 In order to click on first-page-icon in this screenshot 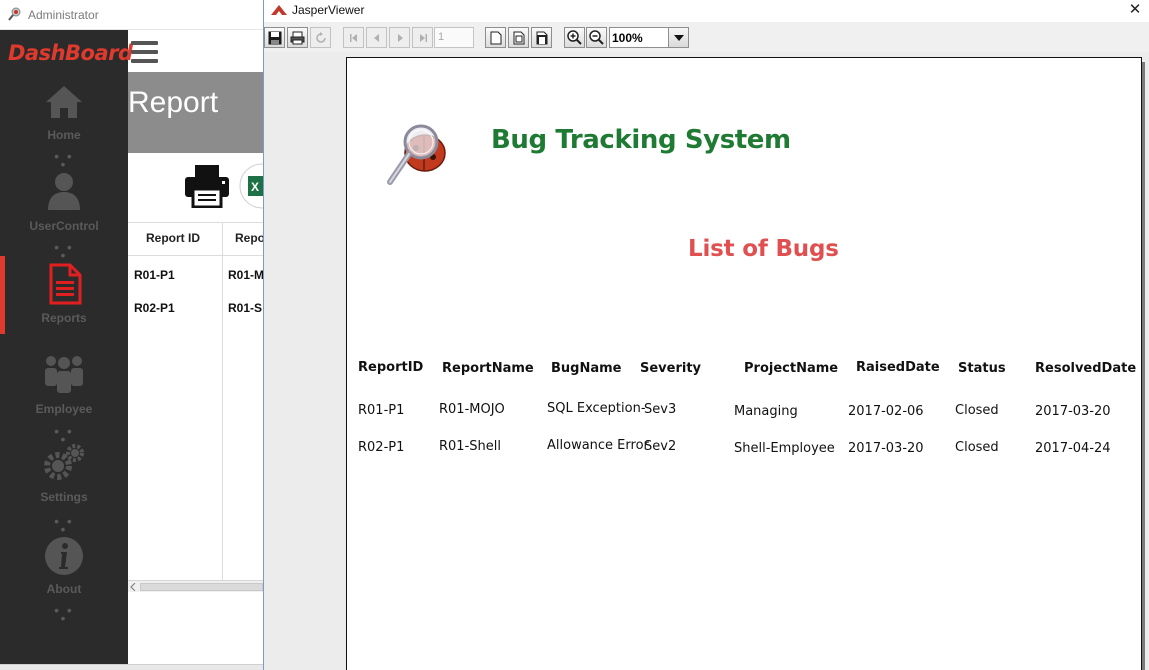, I will do `click(353, 37)`.